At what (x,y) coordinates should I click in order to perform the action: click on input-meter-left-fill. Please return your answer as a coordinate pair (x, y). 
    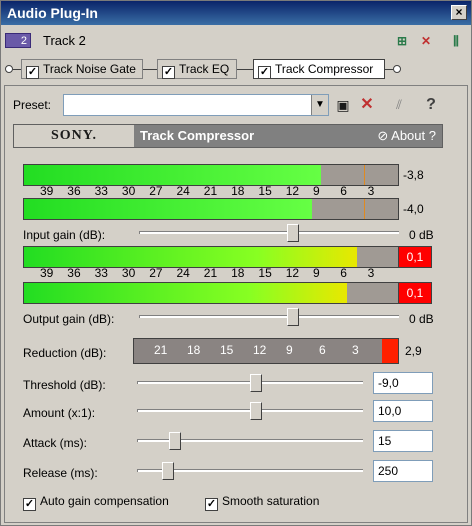
    Looking at the image, I should click on (172, 175).